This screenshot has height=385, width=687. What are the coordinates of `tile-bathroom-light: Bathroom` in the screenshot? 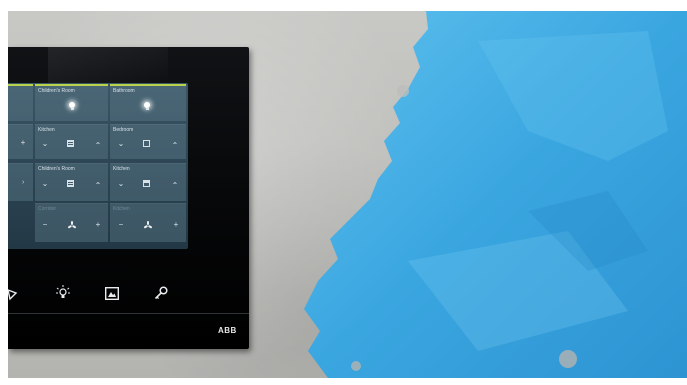 It's located at (148, 102).